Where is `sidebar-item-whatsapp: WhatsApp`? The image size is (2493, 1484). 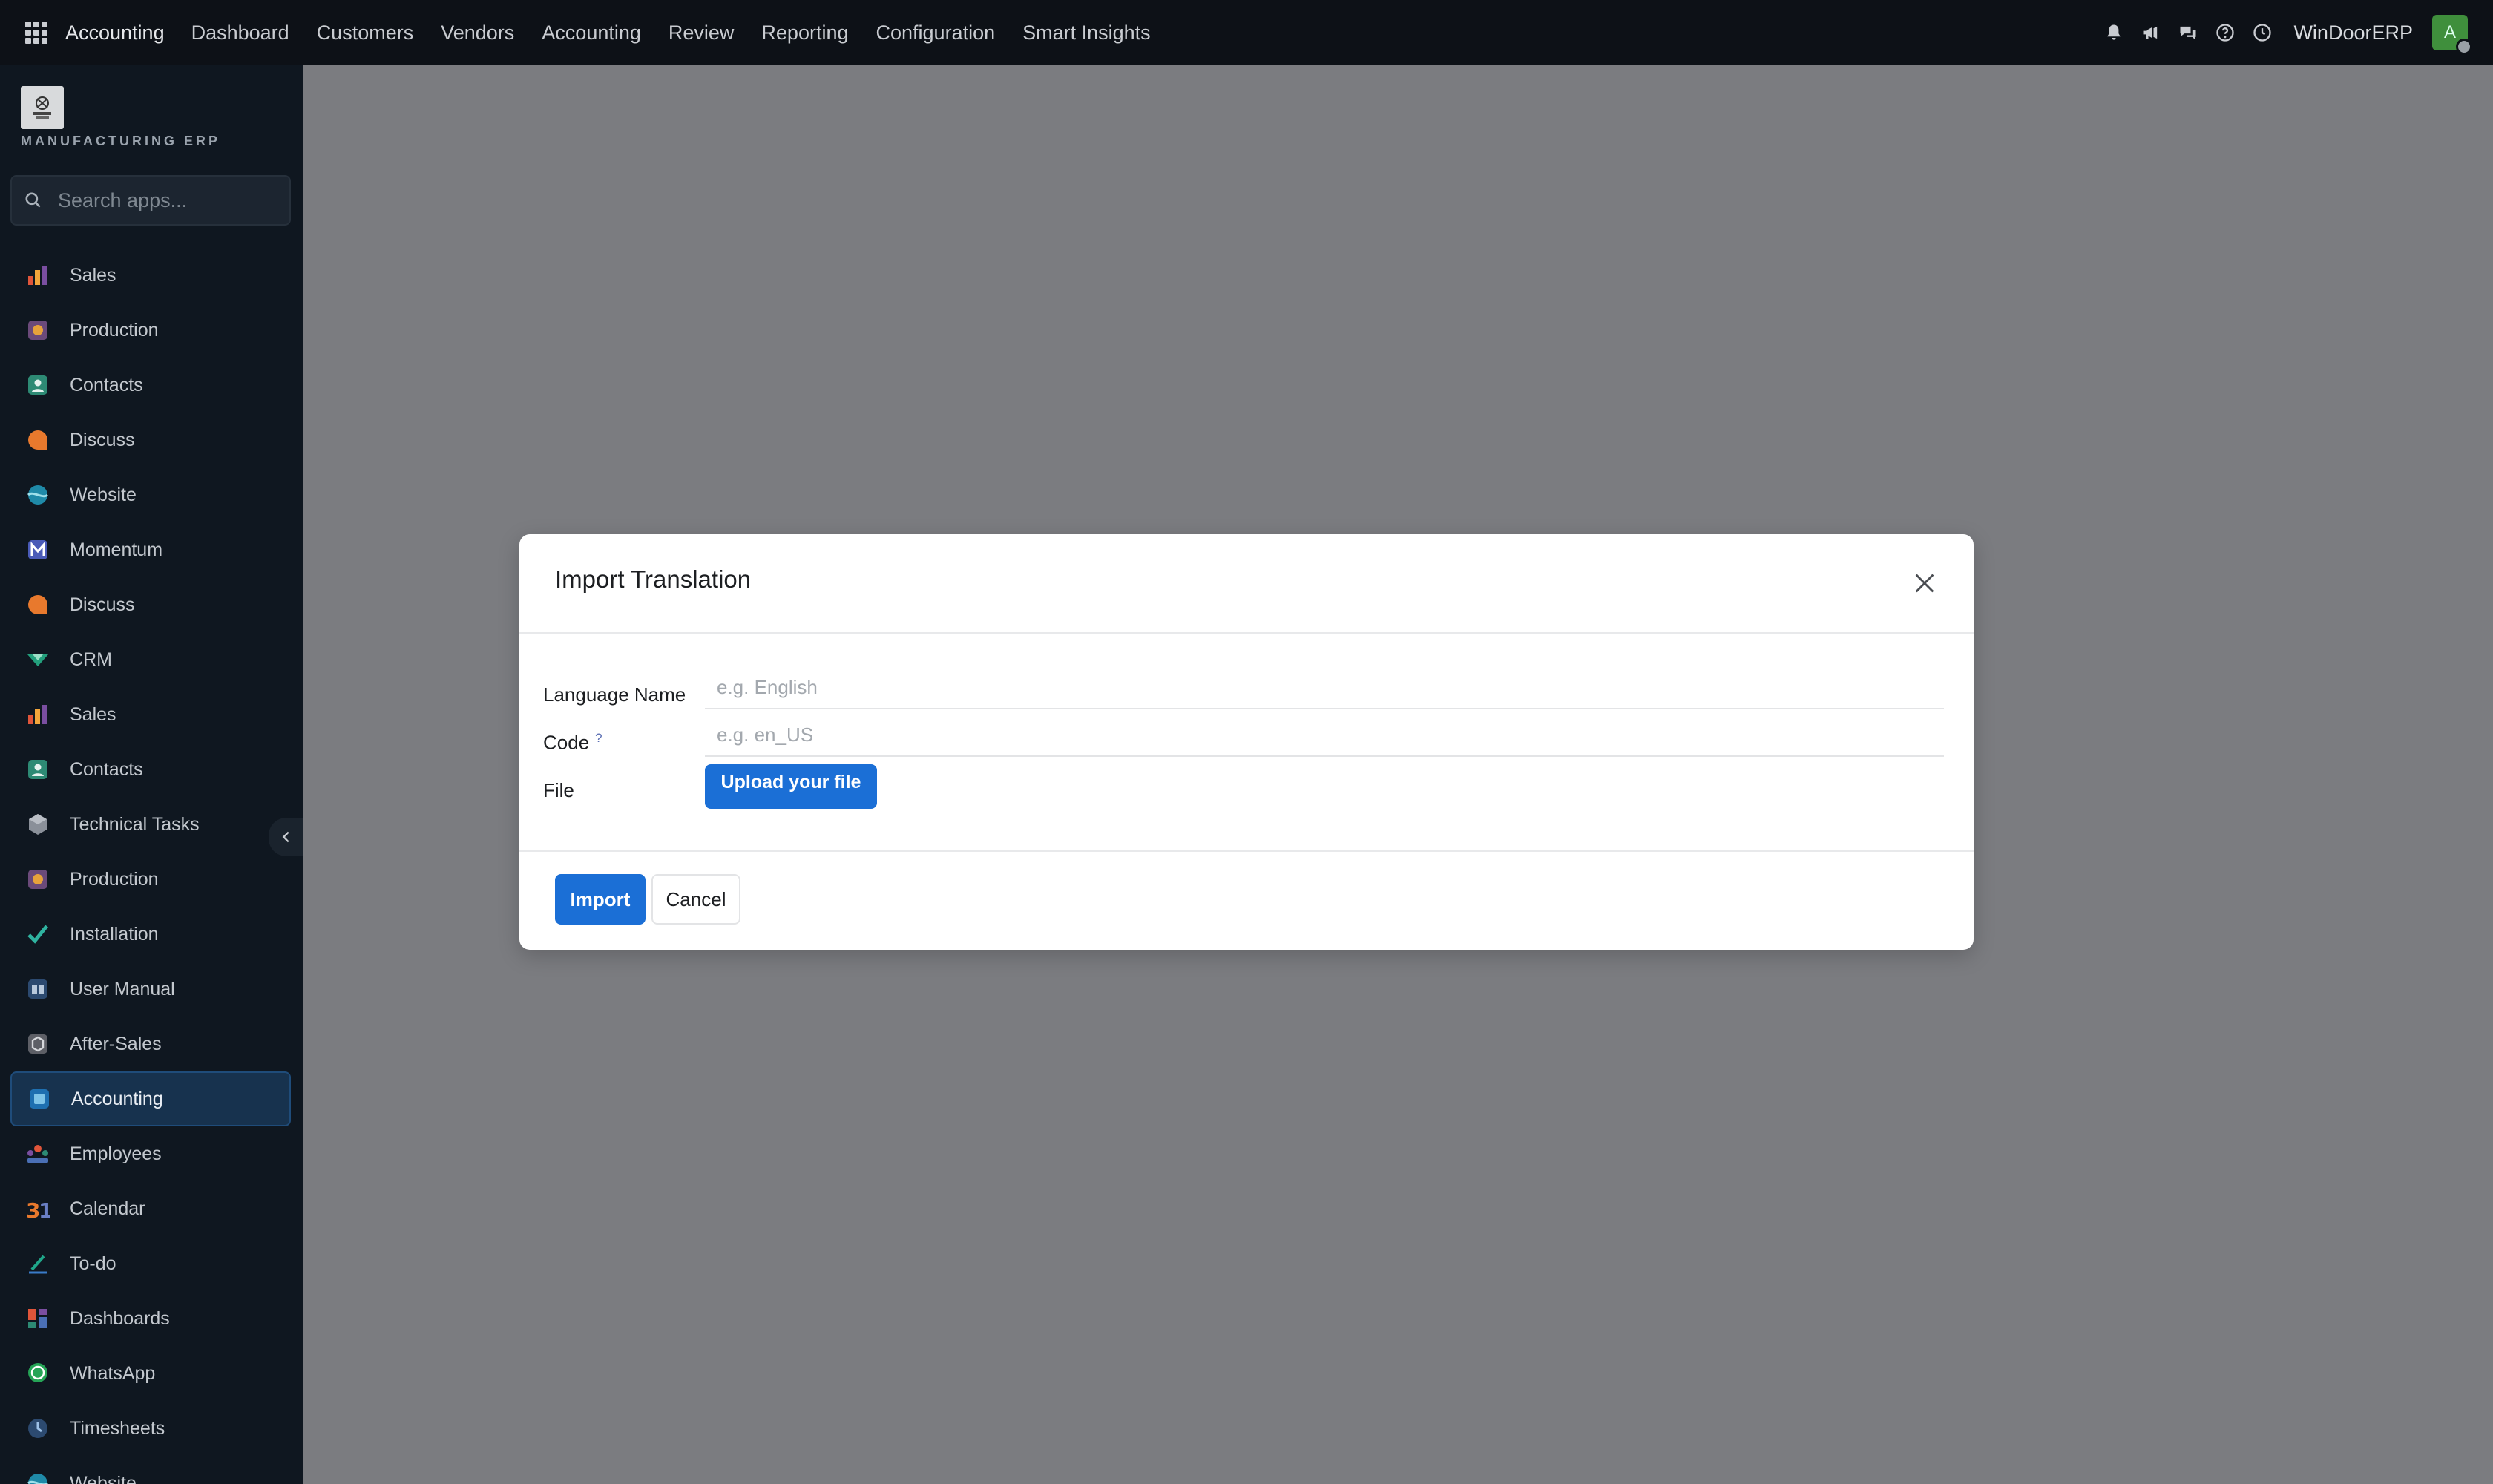
sidebar-item-whatsapp: WhatsApp is located at coordinates (150, 1373).